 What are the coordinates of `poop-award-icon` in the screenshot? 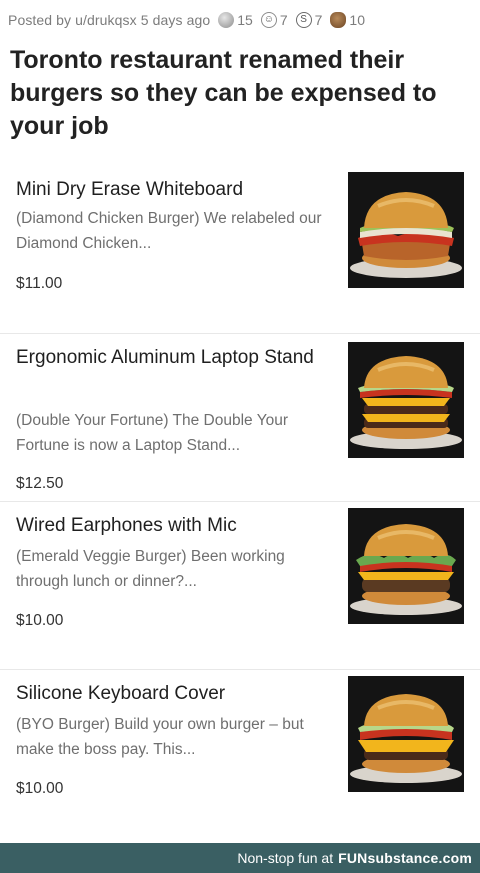 It's located at (338, 20).